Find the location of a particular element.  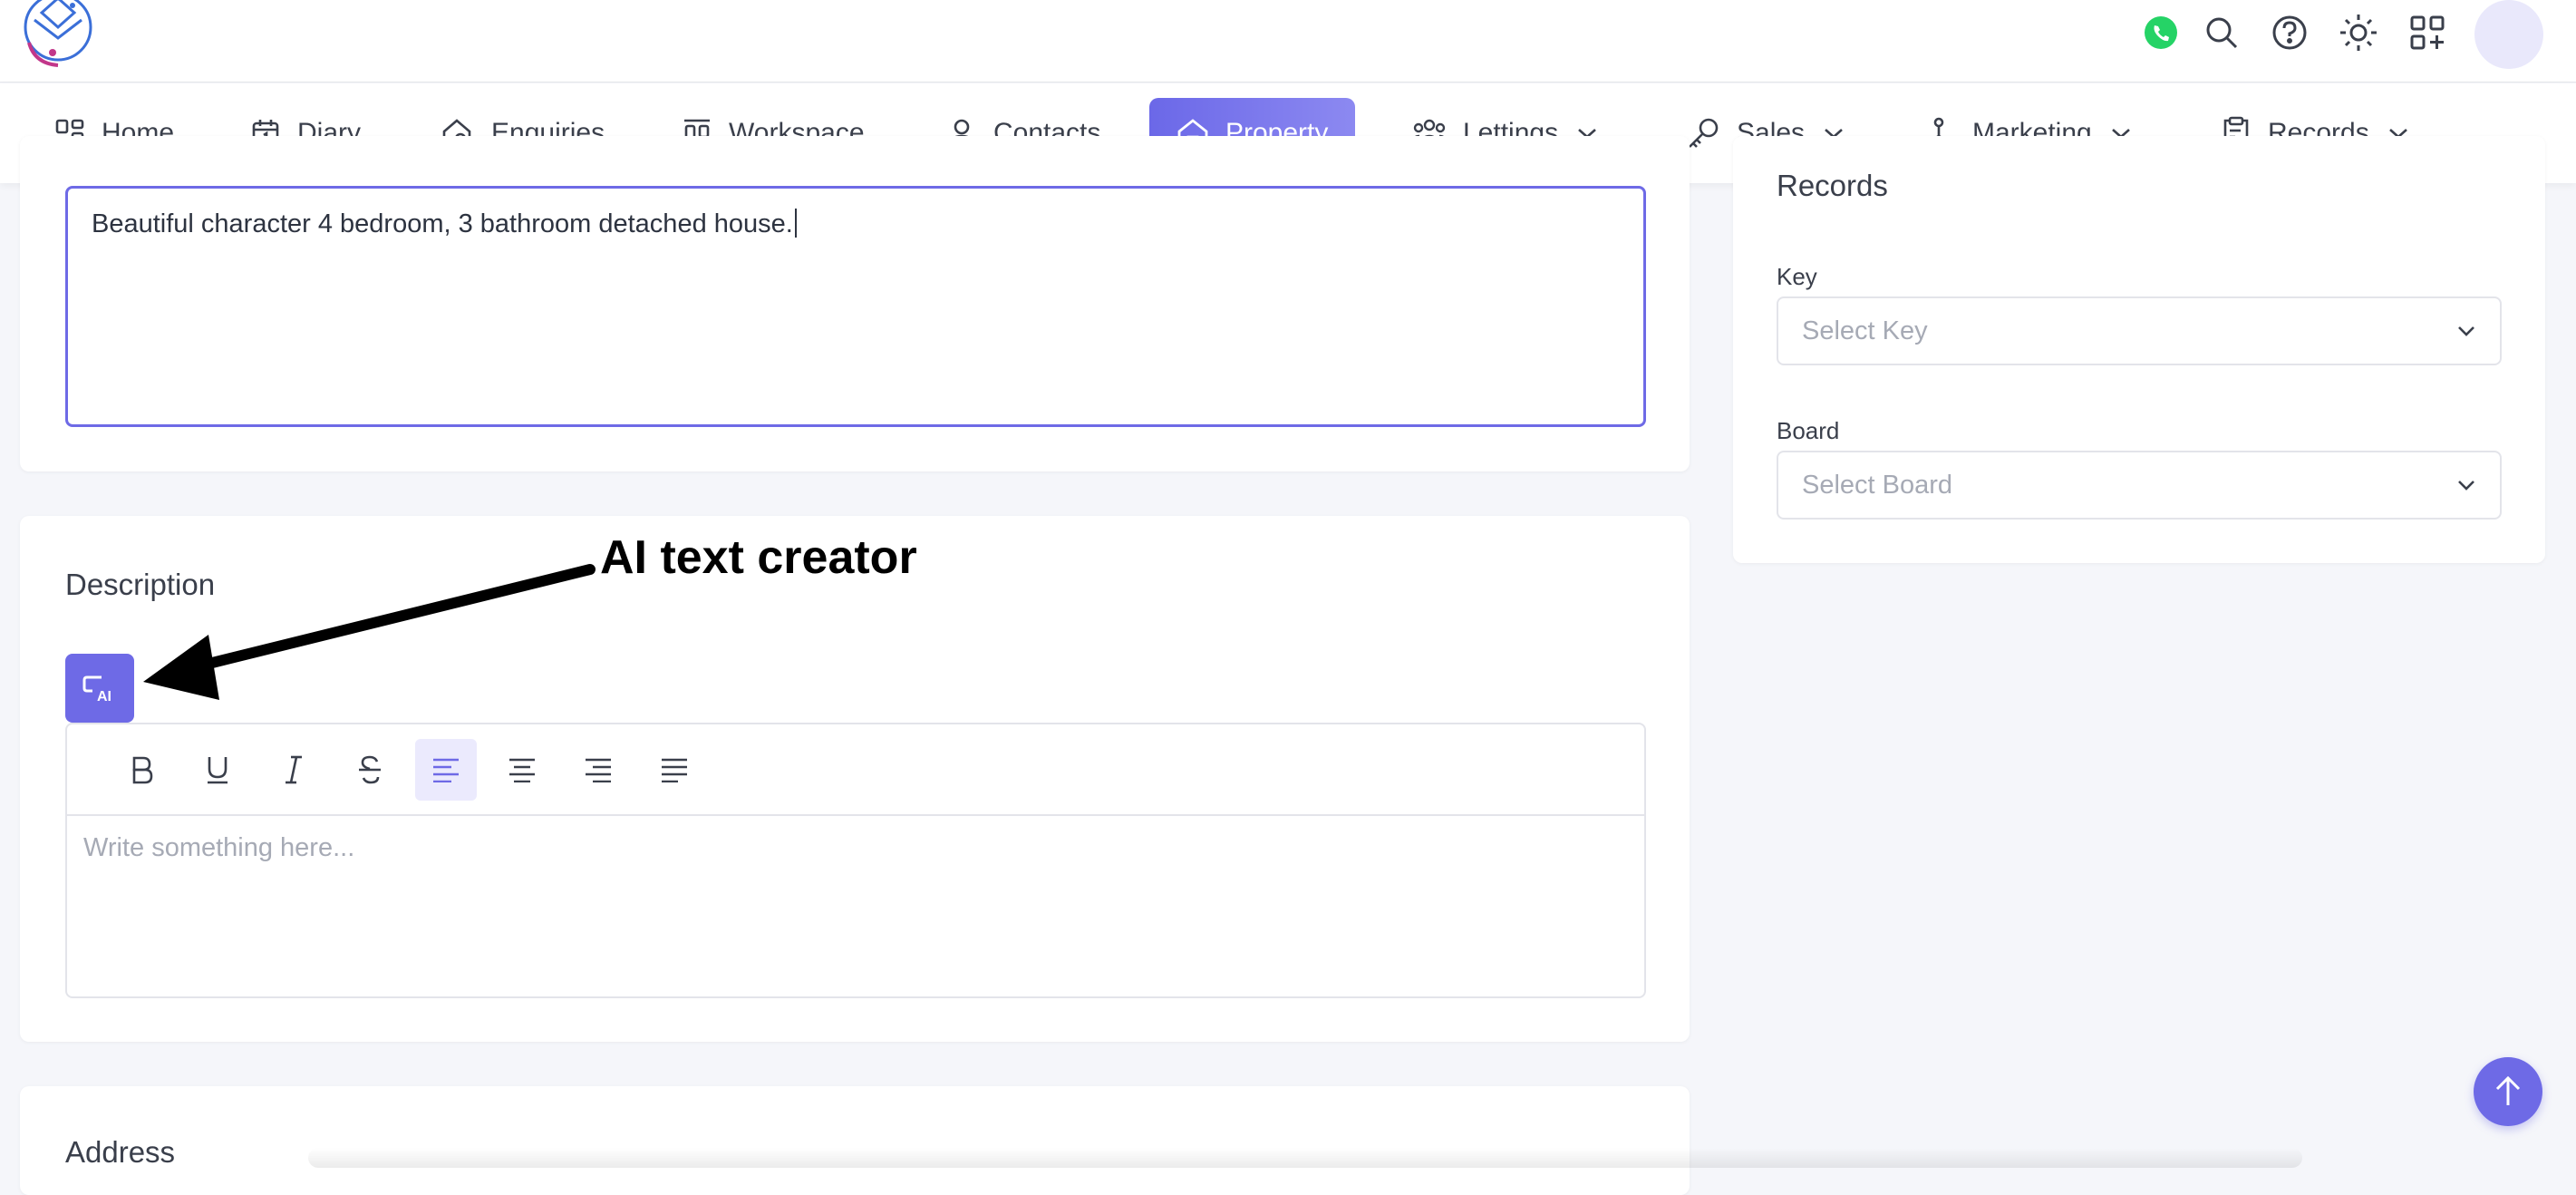

scroll-to-top-button is located at coordinates (2508, 1091).